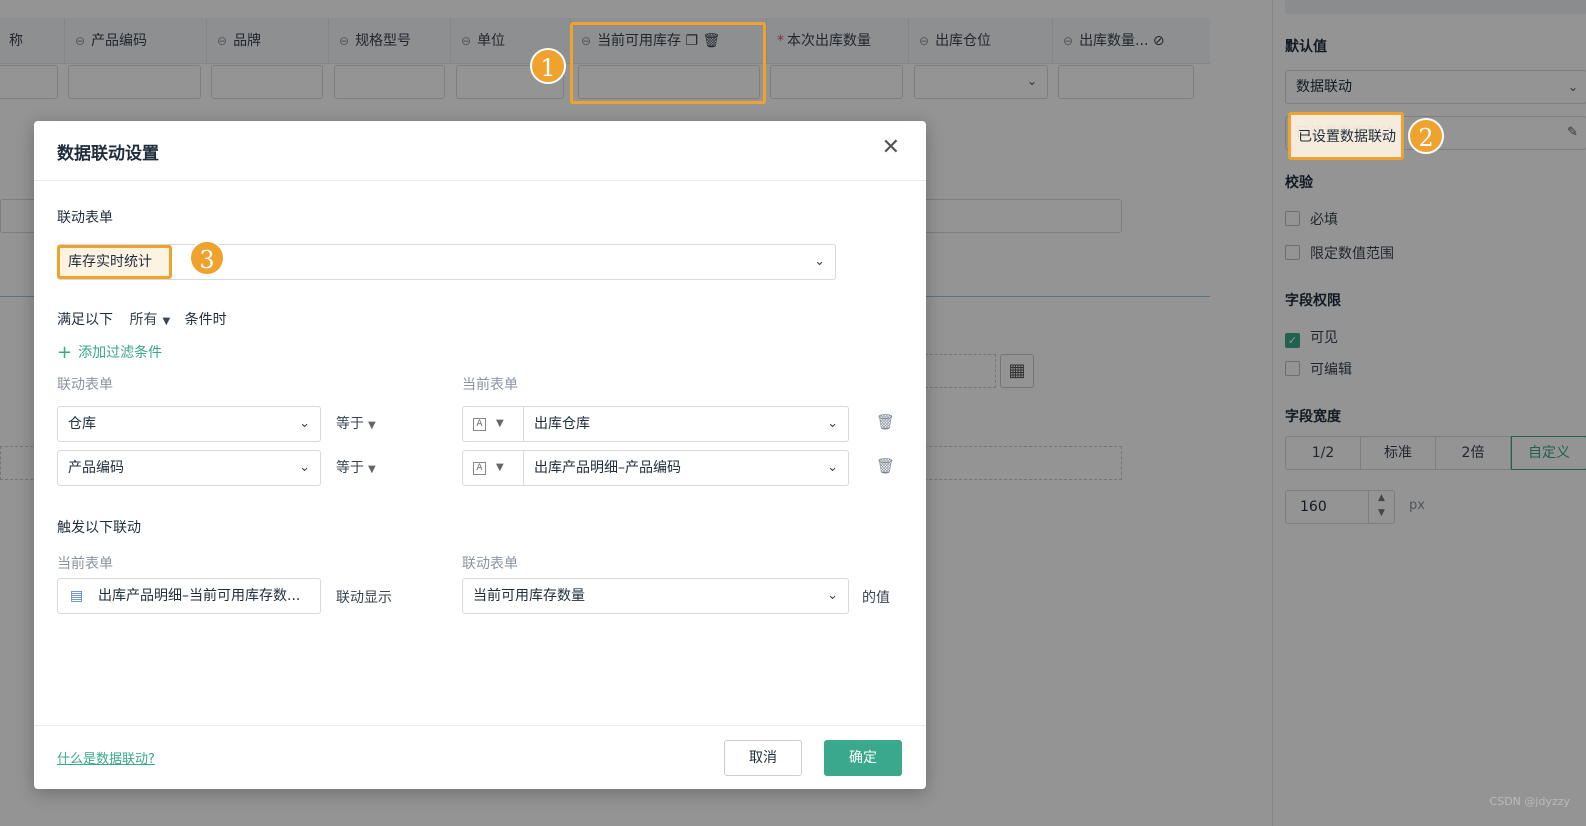  Describe the element at coordinates (106, 757) in the screenshot. I see `help-link: 什么是数据联动?` at that location.